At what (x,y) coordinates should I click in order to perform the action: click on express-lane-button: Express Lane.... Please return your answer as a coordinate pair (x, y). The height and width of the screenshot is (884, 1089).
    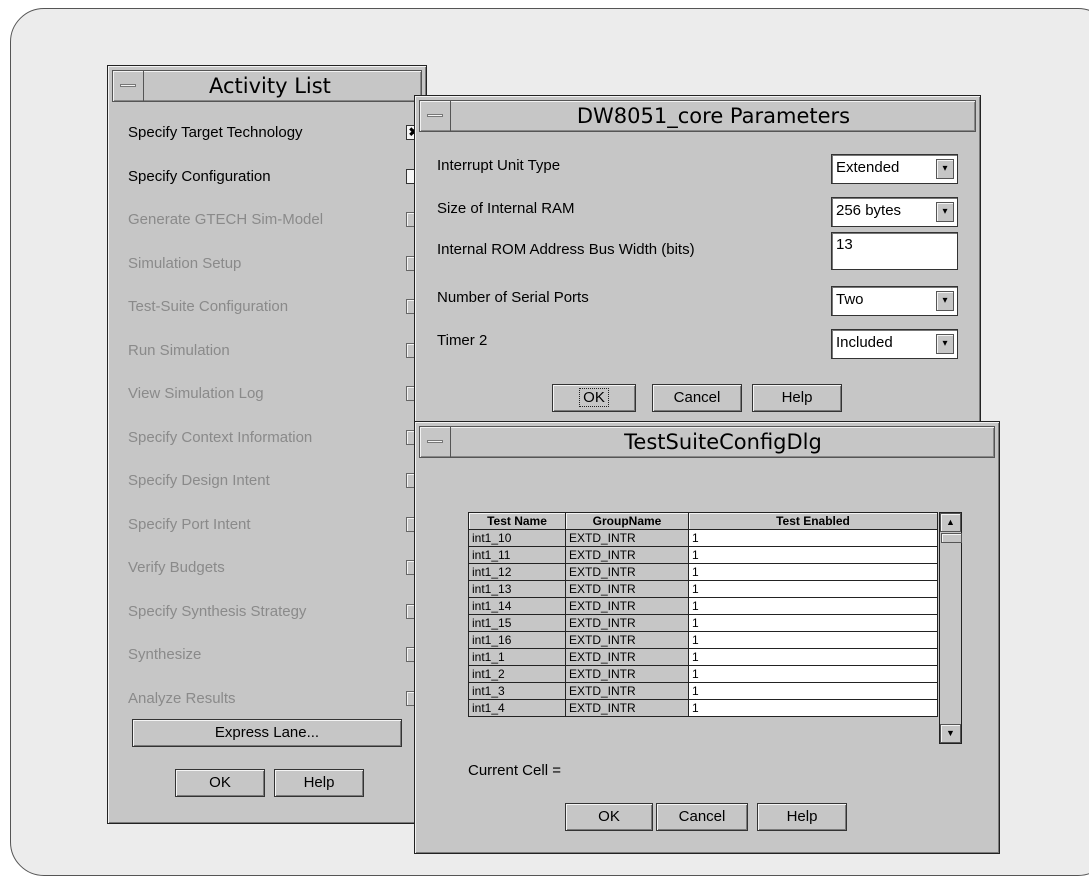
    Looking at the image, I should click on (267, 733).